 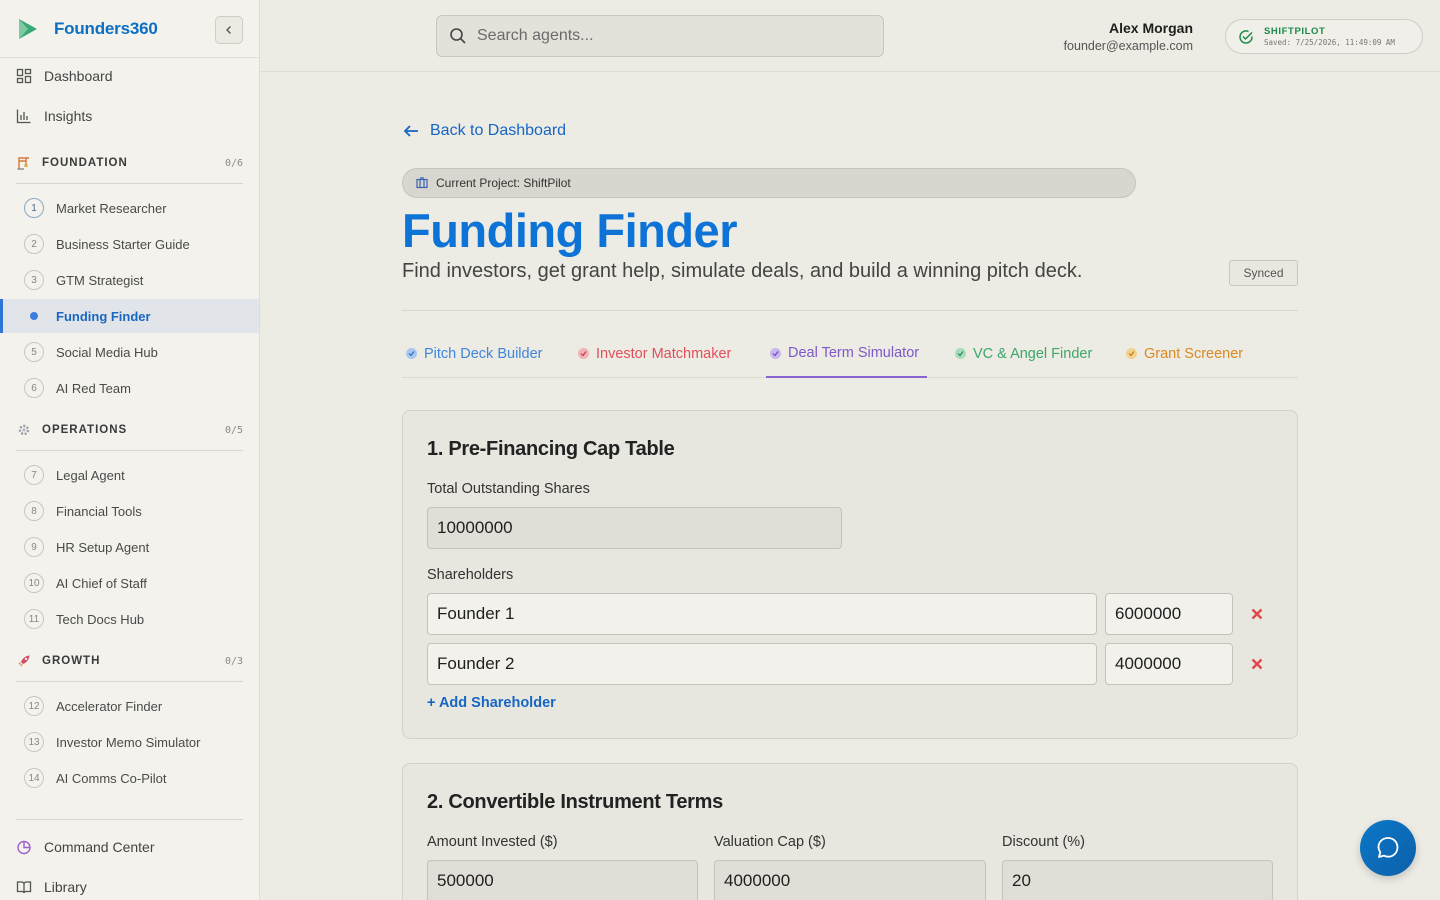 What do you see at coordinates (1151, 28) in the screenshot?
I see `user-name: Alex Morgan` at bounding box center [1151, 28].